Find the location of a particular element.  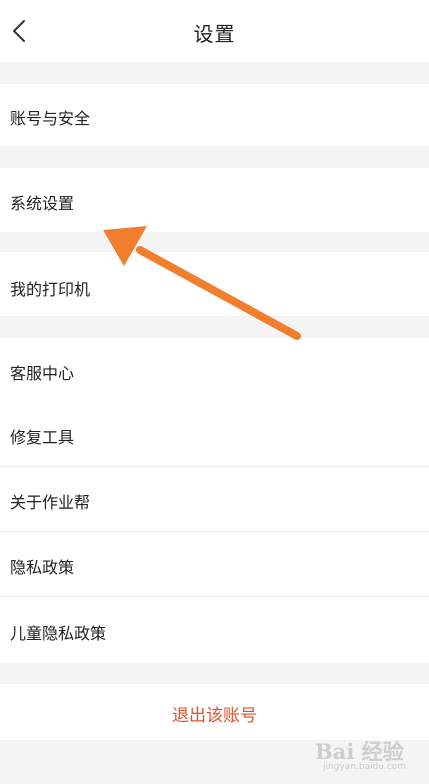

watermark-brand: Bai 经验 is located at coordinates (359, 751).